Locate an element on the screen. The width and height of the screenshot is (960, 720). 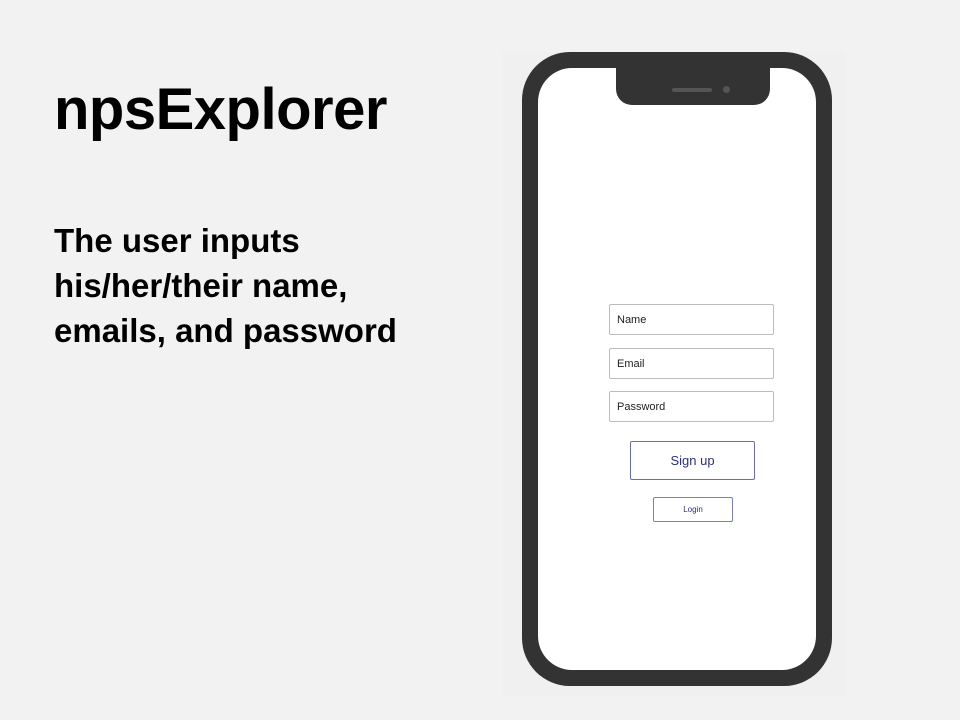
slide-title: npsExplorer is located at coordinates (220, 109).